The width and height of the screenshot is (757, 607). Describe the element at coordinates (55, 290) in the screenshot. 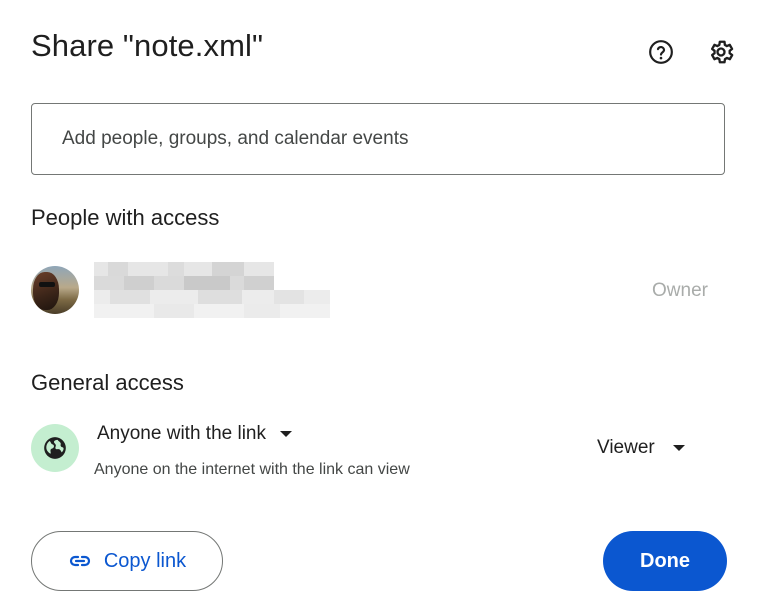

I see `avatar` at that location.